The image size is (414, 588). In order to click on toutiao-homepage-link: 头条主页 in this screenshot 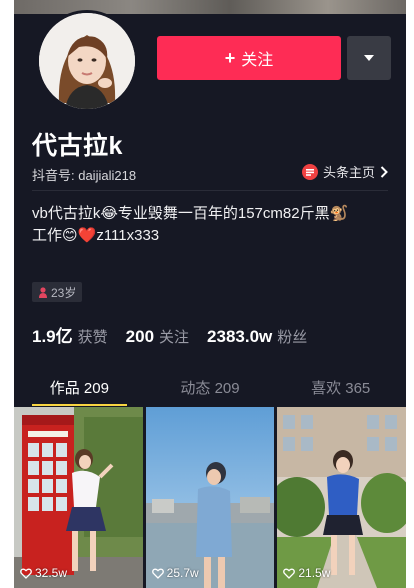, I will do `click(344, 171)`.